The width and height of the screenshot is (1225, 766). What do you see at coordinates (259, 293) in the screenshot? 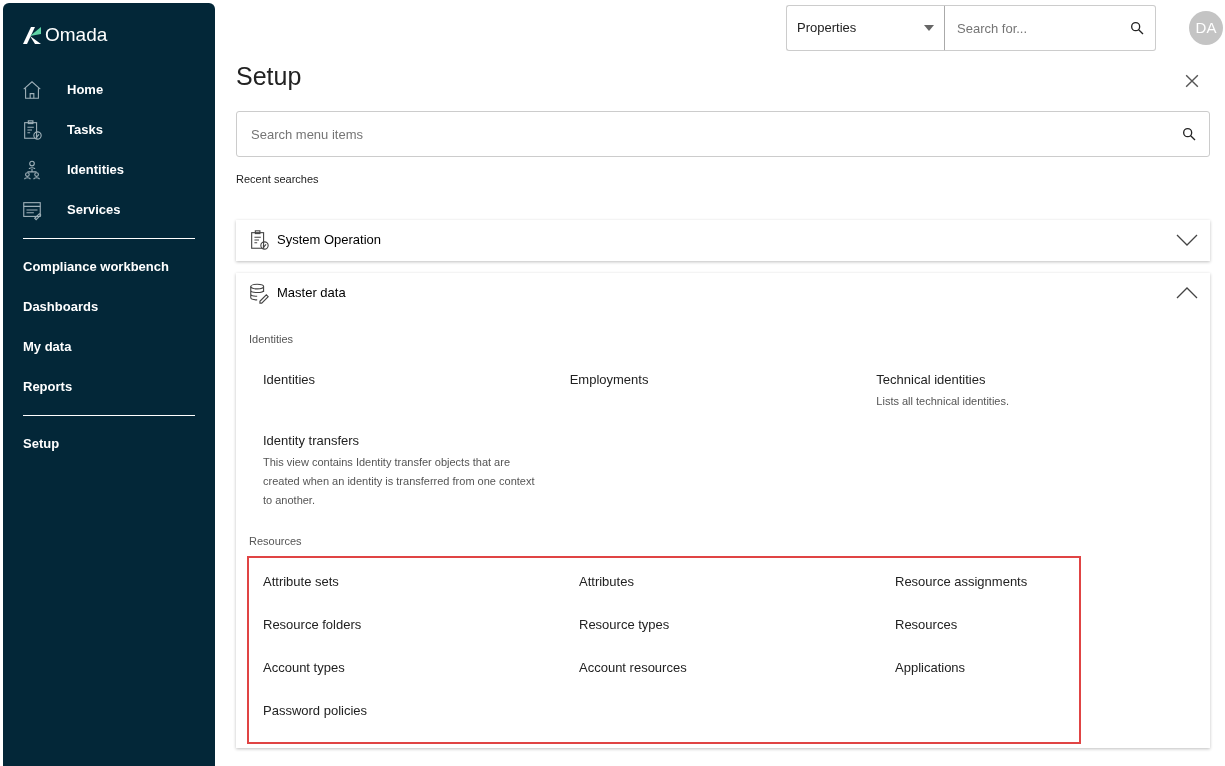
I see `database-edit-icon` at bounding box center [259, 293].